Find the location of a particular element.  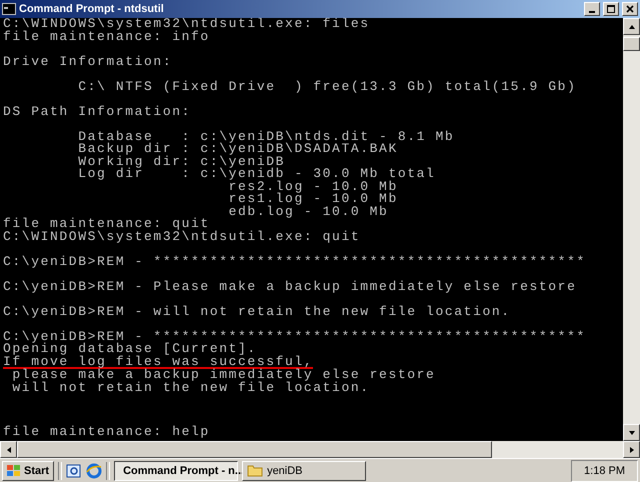

show-desktop-icon is located at coordinates (74, 470).